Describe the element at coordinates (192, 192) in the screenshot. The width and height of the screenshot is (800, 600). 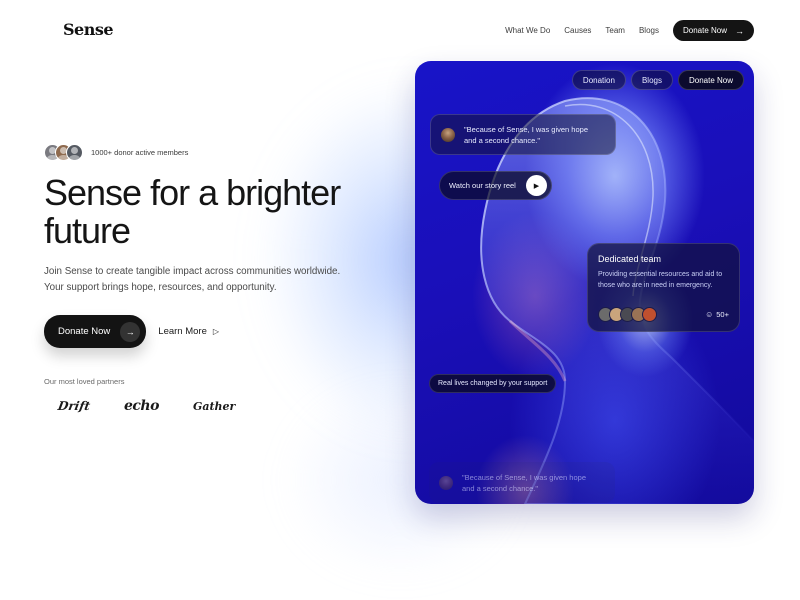
I see `headline-line-1: Sense for a brighter` at that location.